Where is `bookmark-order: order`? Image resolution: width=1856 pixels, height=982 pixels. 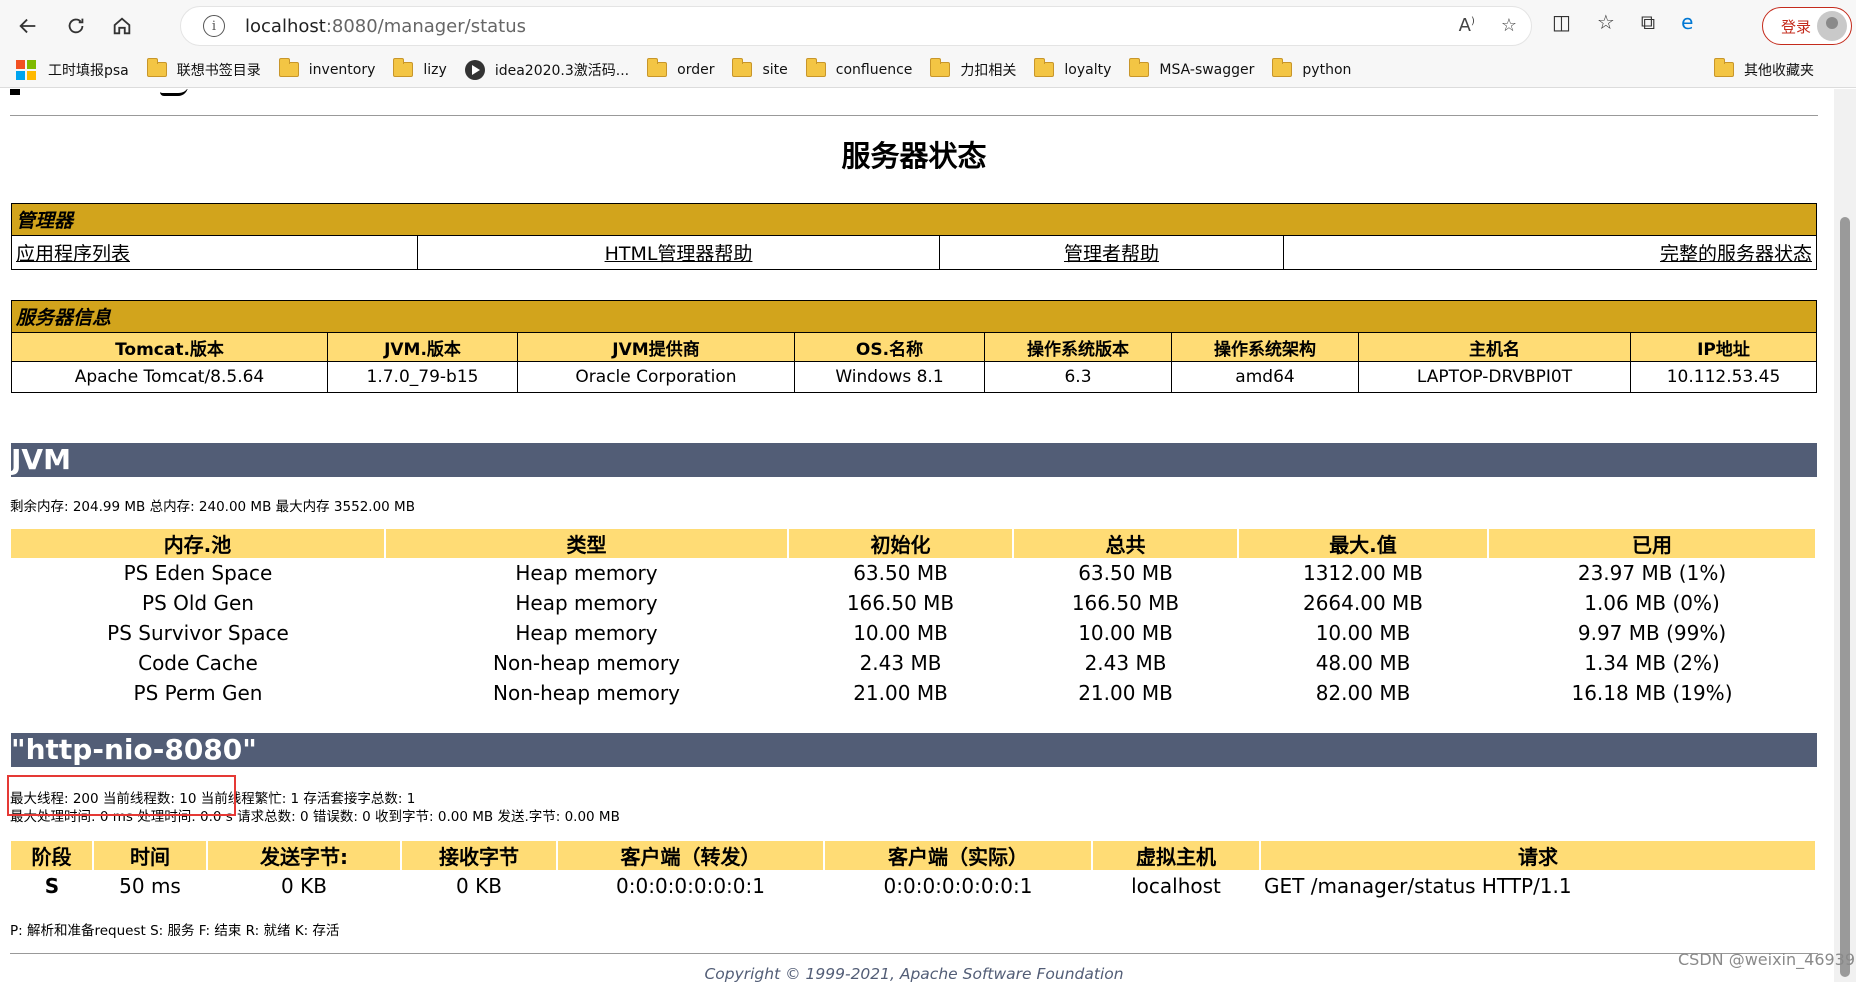
bookmark-order: order is located at coordinates (680, 68).